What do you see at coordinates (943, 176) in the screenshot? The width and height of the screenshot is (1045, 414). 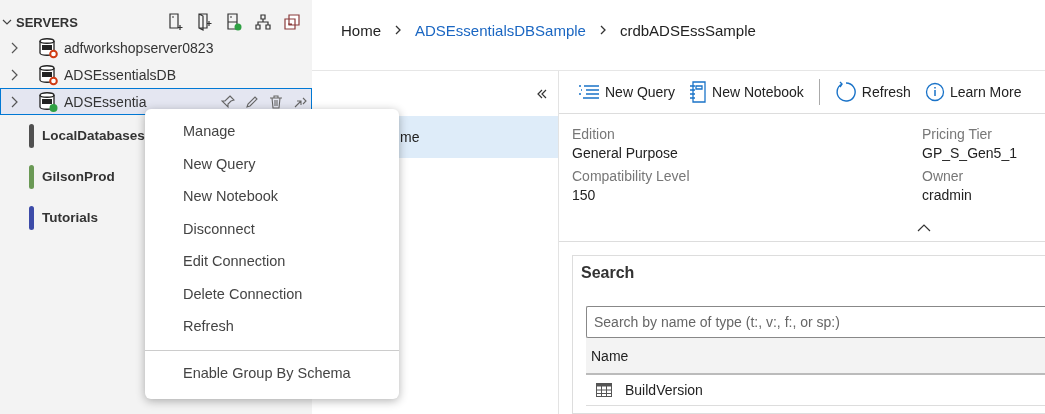 I see `property-label: Owner` at bounding box center [943, 176].